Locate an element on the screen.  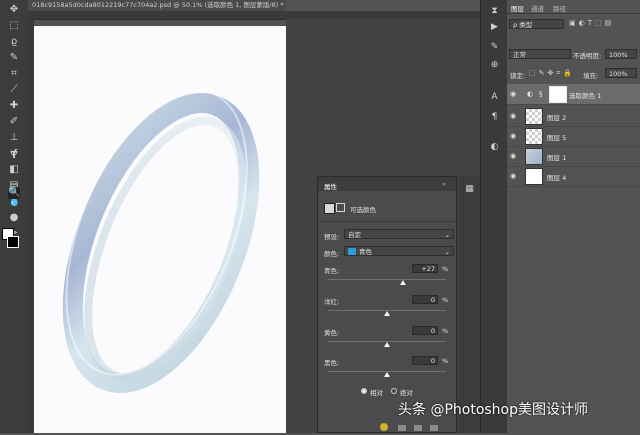
absolute-radio is located at coordinates (394, 391).